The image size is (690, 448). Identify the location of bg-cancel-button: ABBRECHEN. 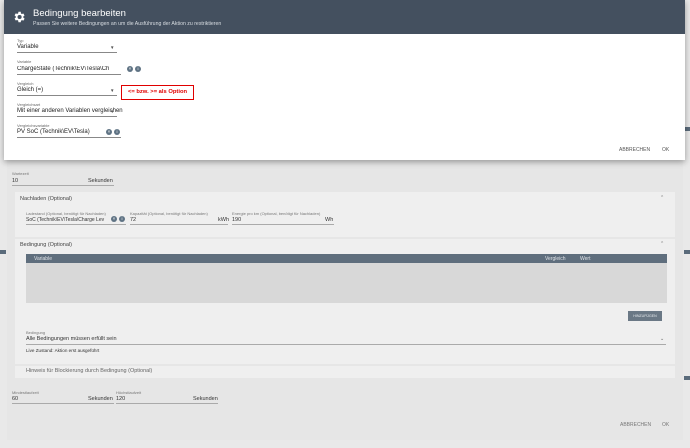
(635, 425).